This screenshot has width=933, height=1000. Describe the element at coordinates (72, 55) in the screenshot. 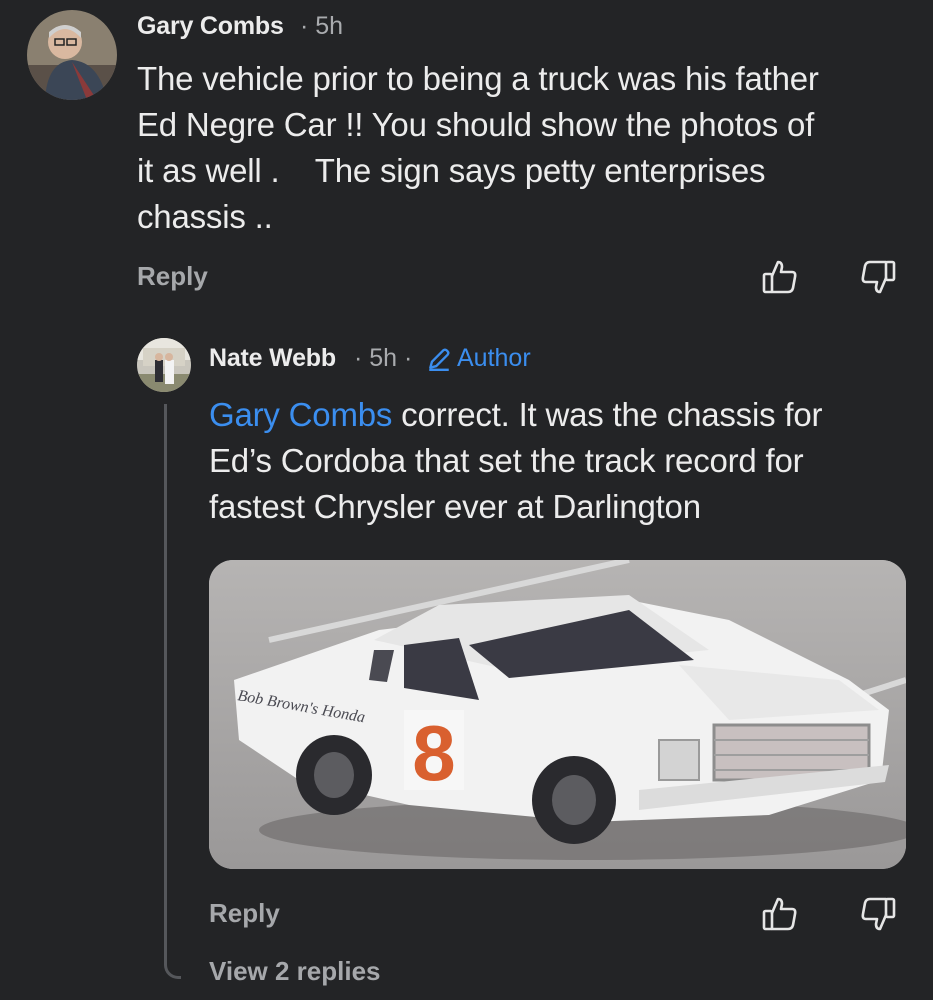

I see `avatar-gary-combs` at that location.